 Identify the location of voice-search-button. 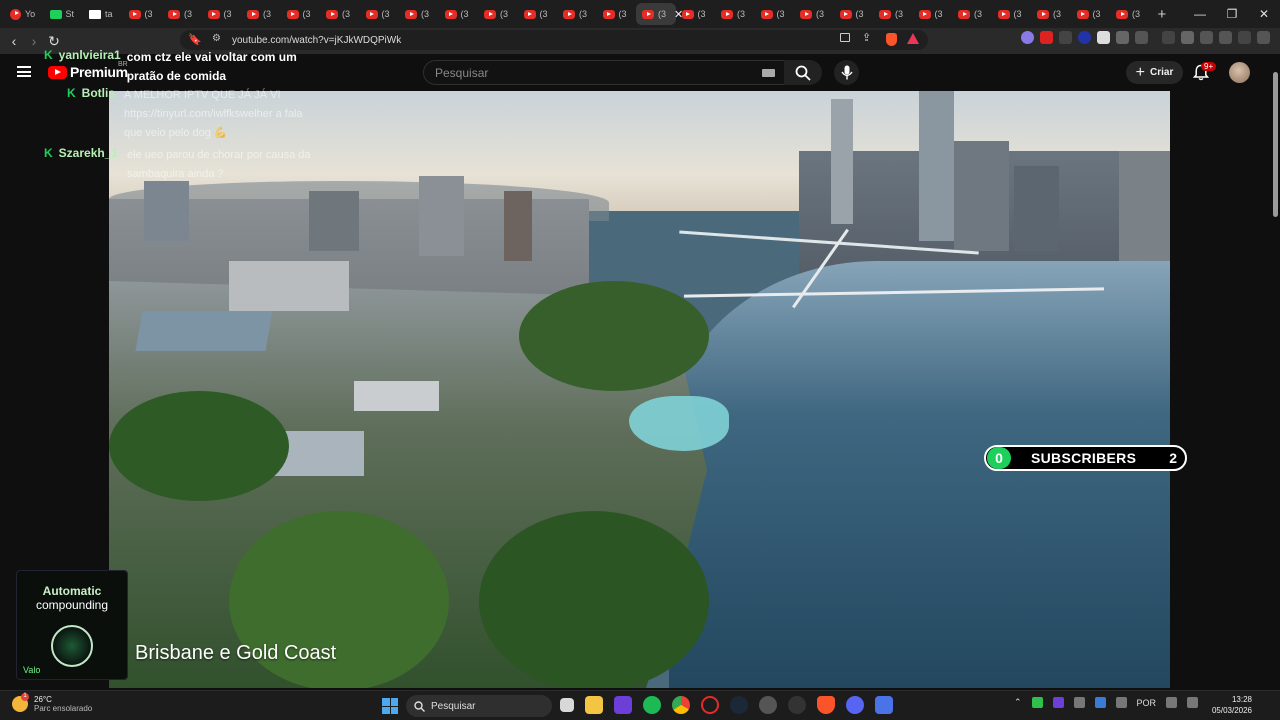
(846, 72).